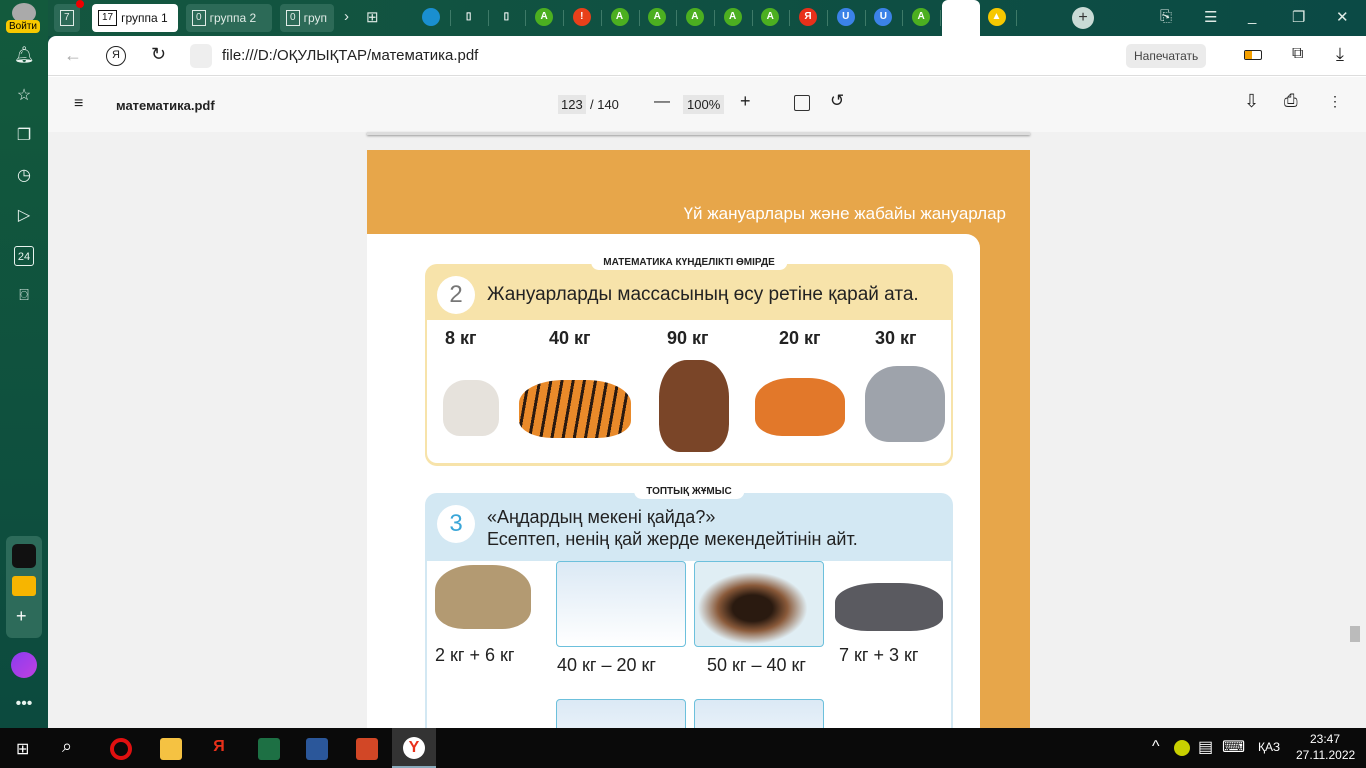  I want to click on keyboard-icon: ⌨, so click(1233, 747).